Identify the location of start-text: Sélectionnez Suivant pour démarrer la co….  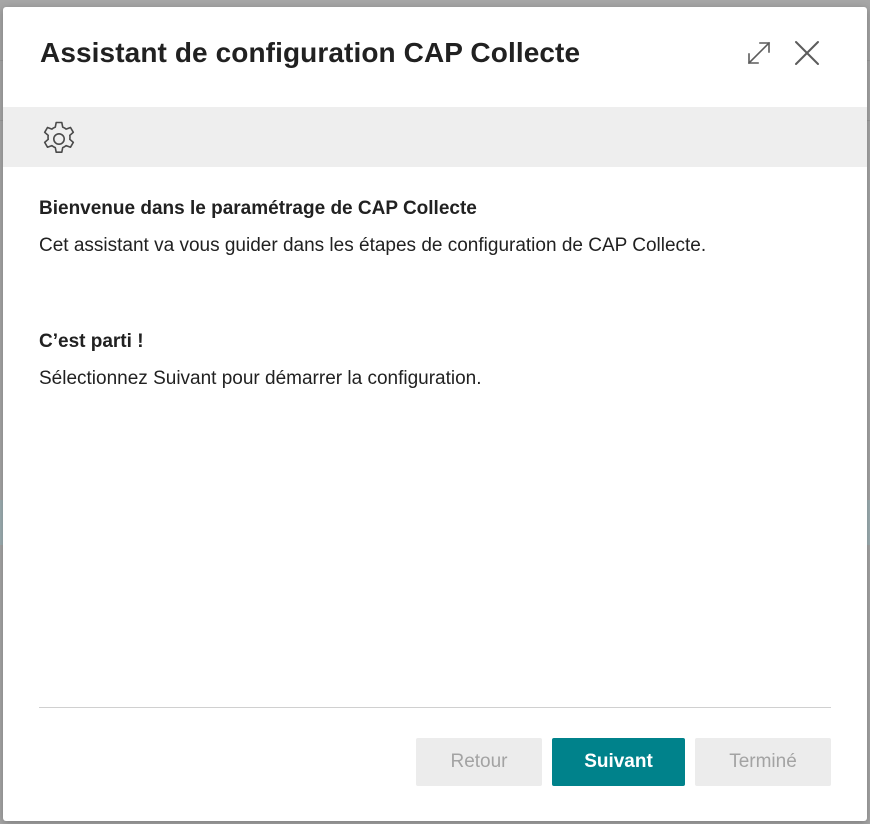
(260, 378).